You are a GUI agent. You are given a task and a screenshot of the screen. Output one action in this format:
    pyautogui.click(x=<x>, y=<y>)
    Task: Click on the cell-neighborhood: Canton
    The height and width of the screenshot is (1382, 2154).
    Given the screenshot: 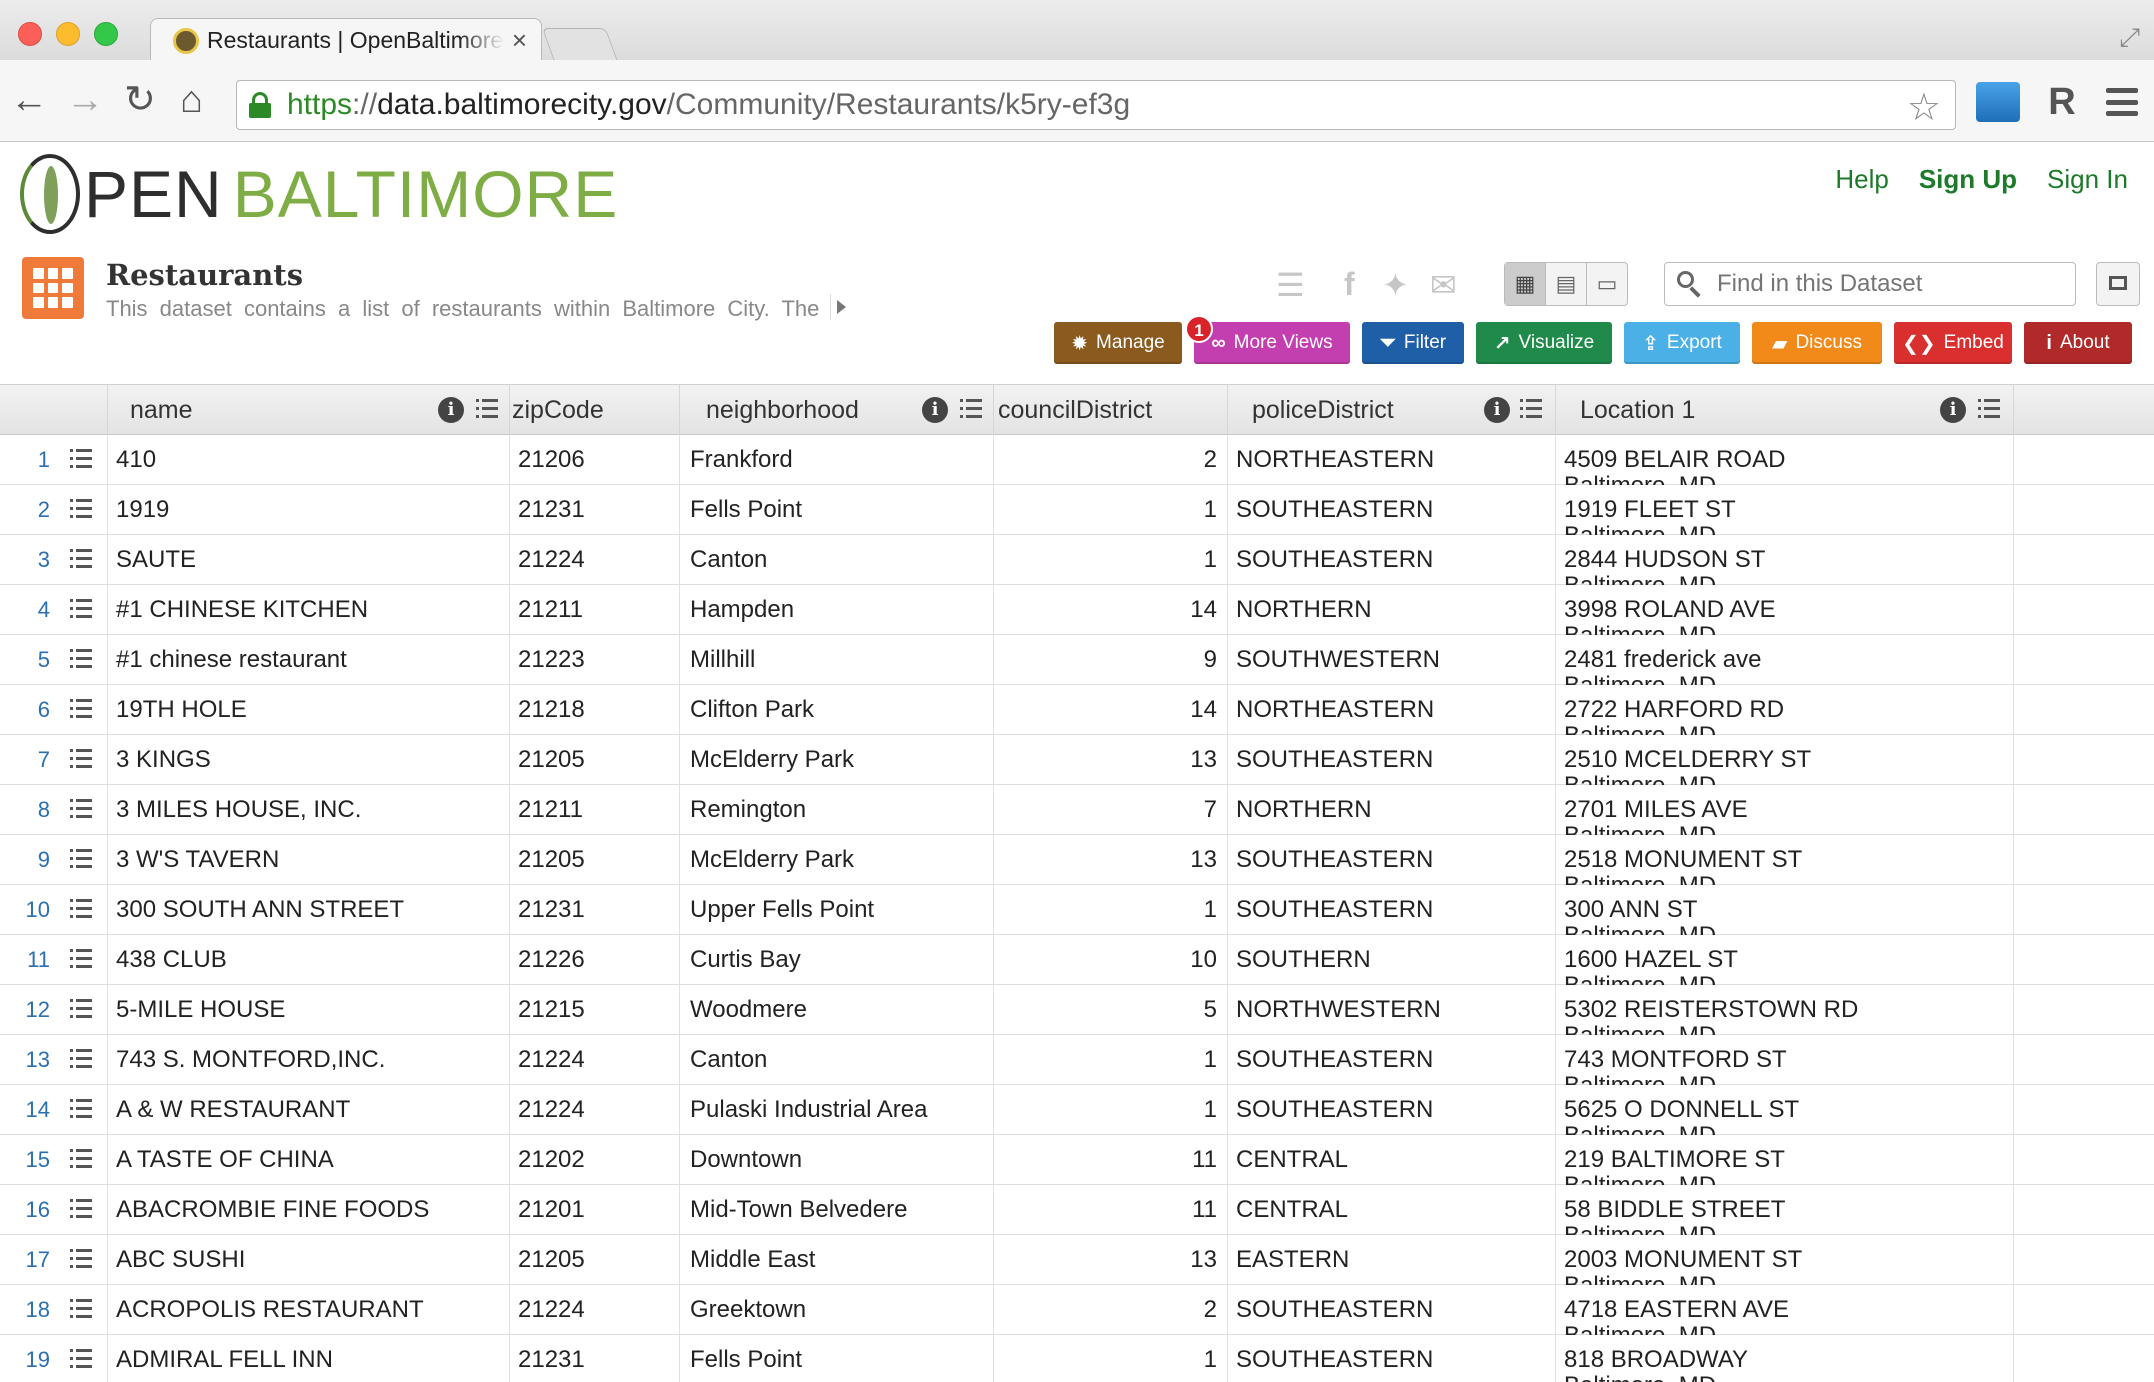 What is the action you would take?
    pyautogui.click(x=837, y=560)
    